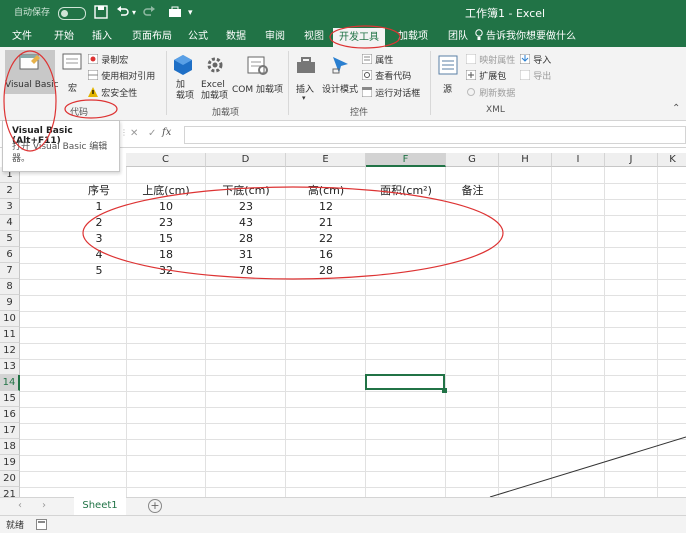  I want to click on row-header: 4, so click(10, 223).